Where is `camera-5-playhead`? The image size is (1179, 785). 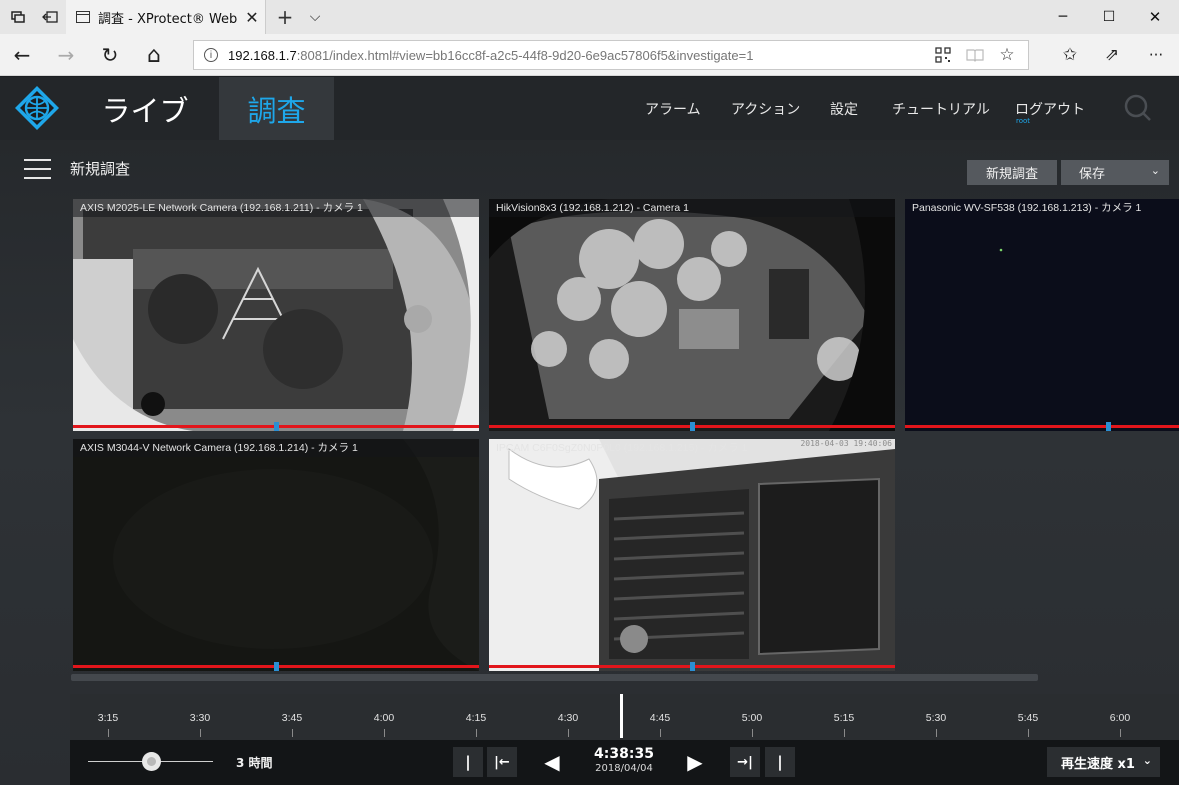
camera-5-playhead is located at coordinates (692, 666).